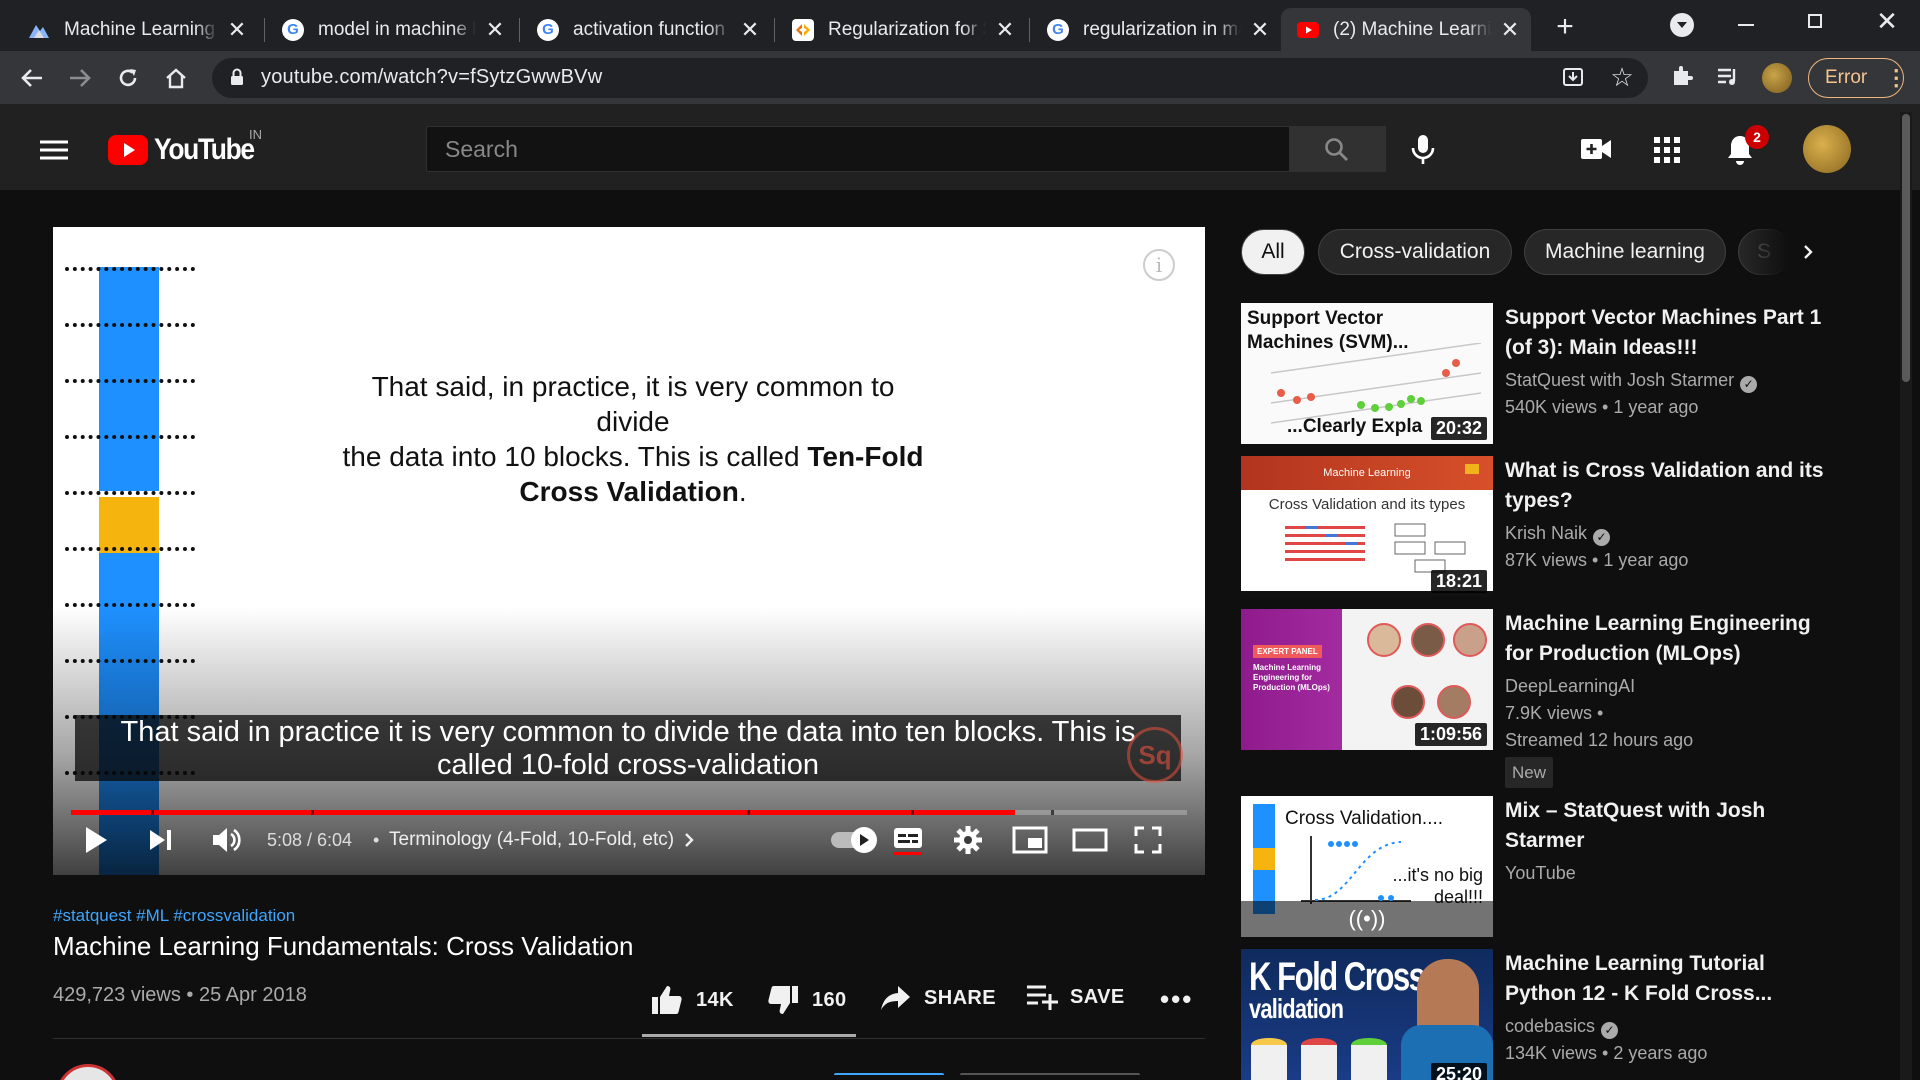 Image resolution: width=1920 pixels, height=1080 pixels. Describe the element at coordinates (1558, 533) in the screenshot. I see `rec-channel: Krish Naik ✓` at that location.